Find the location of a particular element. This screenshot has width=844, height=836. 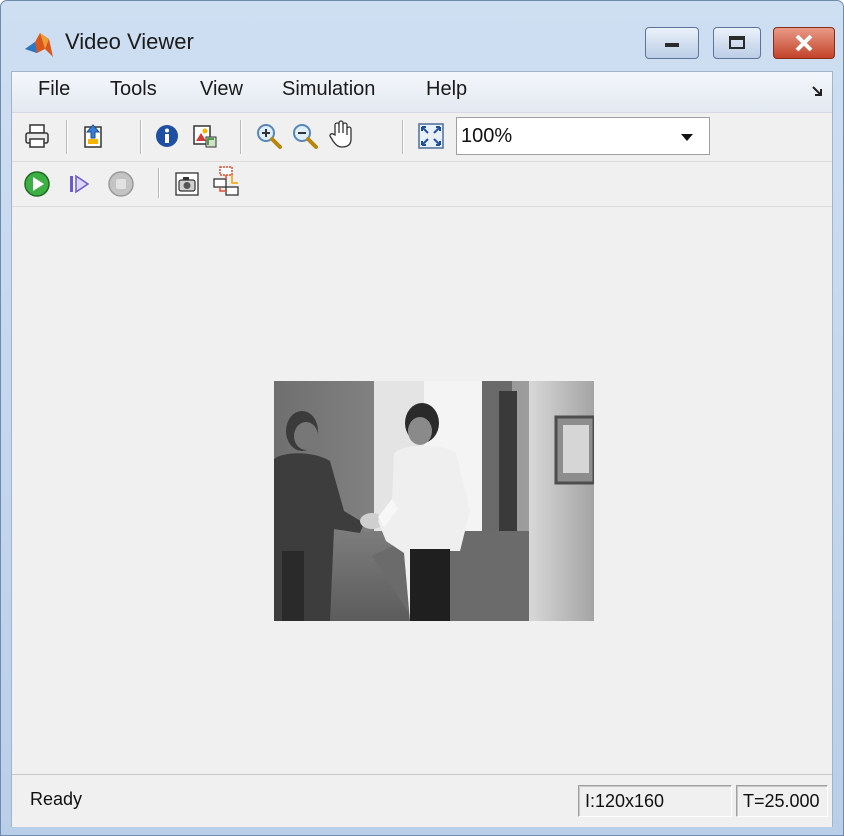

matlab-logo-icon is located at coordinates (39, 45).